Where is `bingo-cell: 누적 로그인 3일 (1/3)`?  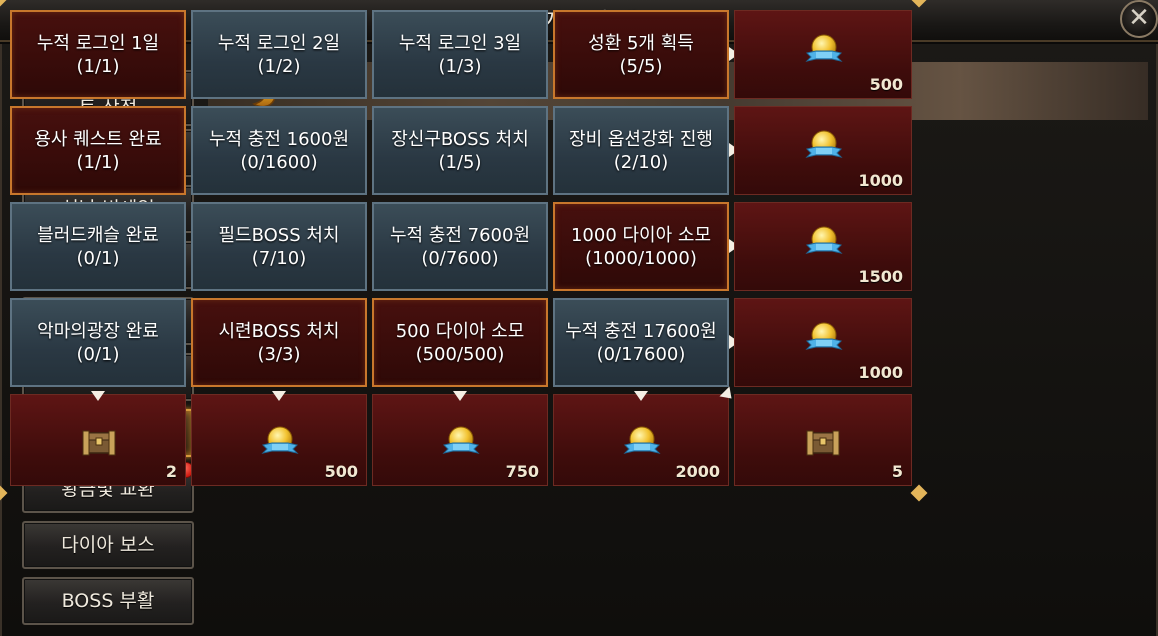 bingo-cell: 누적 로그인 3일 (1/3) is located at coordinates (460, 54).